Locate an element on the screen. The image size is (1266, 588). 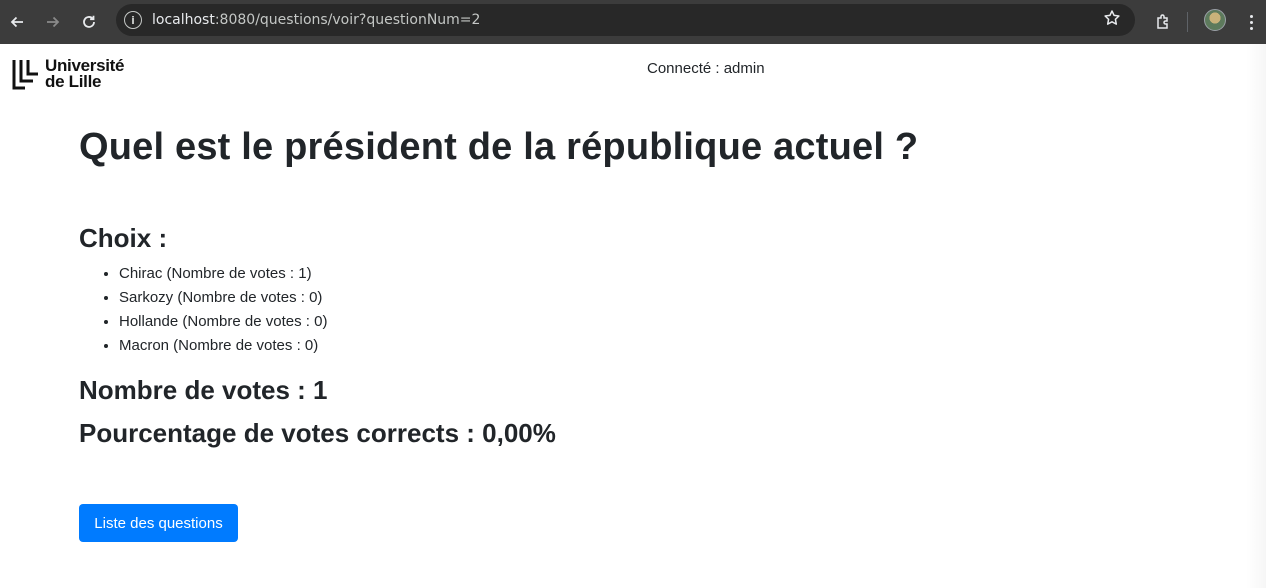
total-votes: Nombre de votes : 1 is located at coordinates (203, 390).